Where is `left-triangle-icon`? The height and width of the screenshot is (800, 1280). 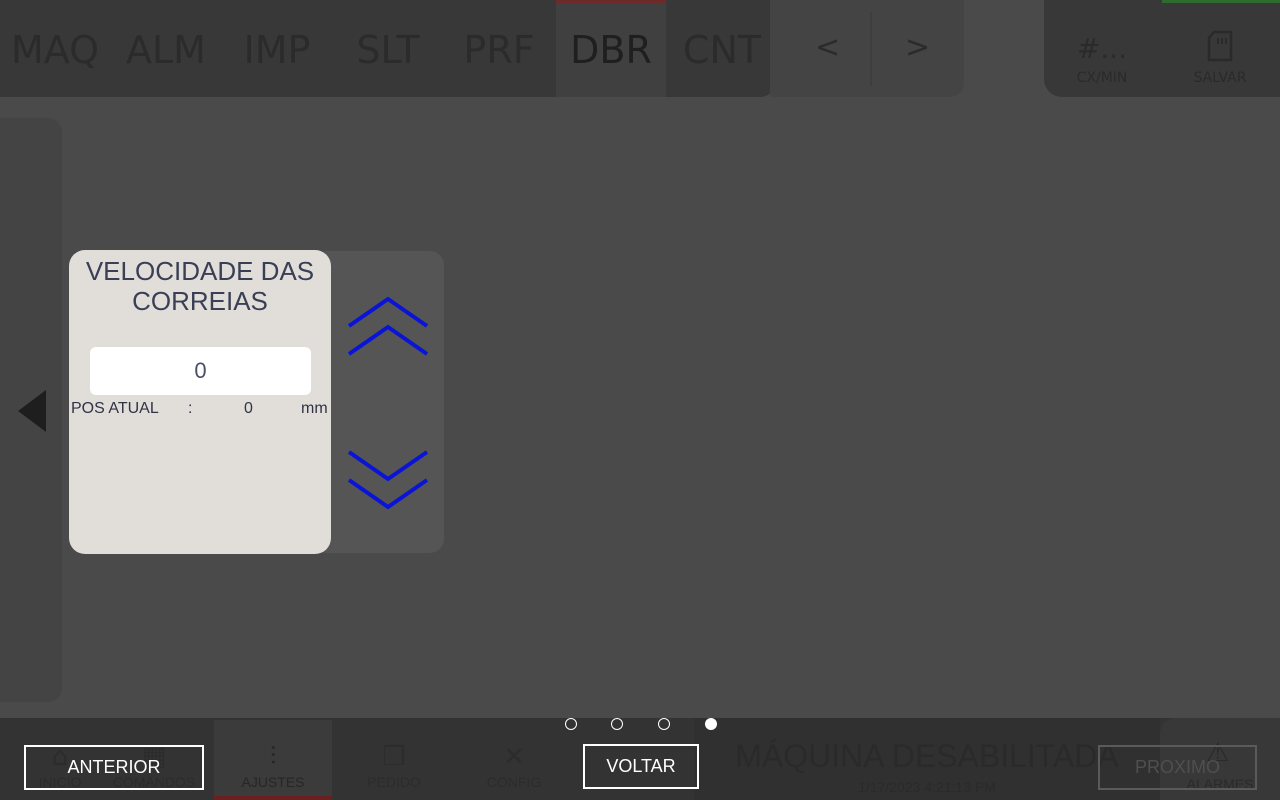
left-triangle-icon is located at coordinates (32, 411).